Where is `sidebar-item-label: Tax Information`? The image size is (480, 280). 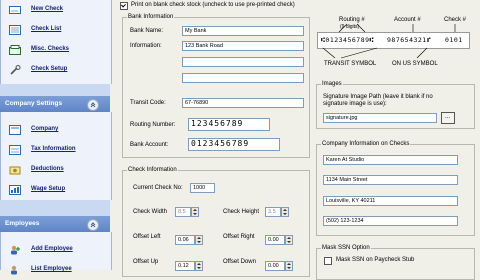 sidebar-item-label: Tax Information is located at coordinates (53, 149).